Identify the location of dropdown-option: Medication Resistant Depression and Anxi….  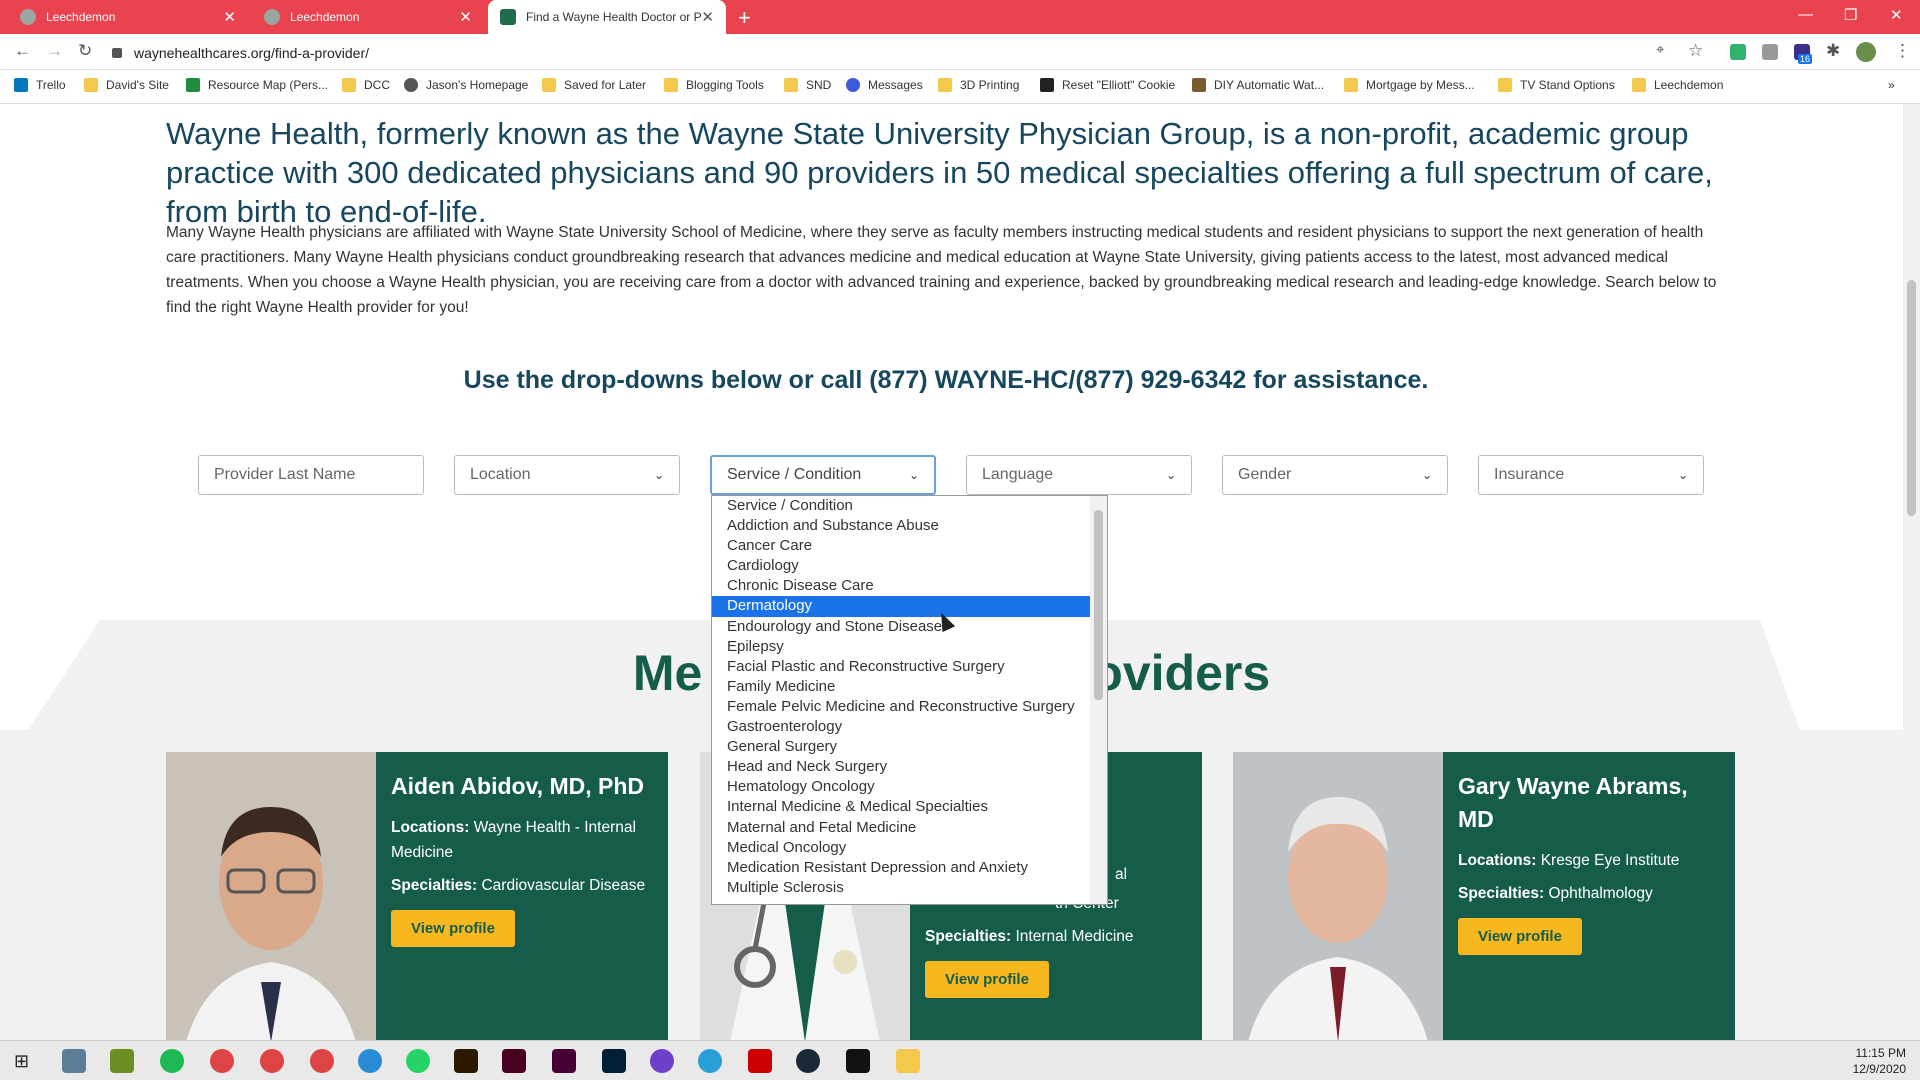
(909, 868).